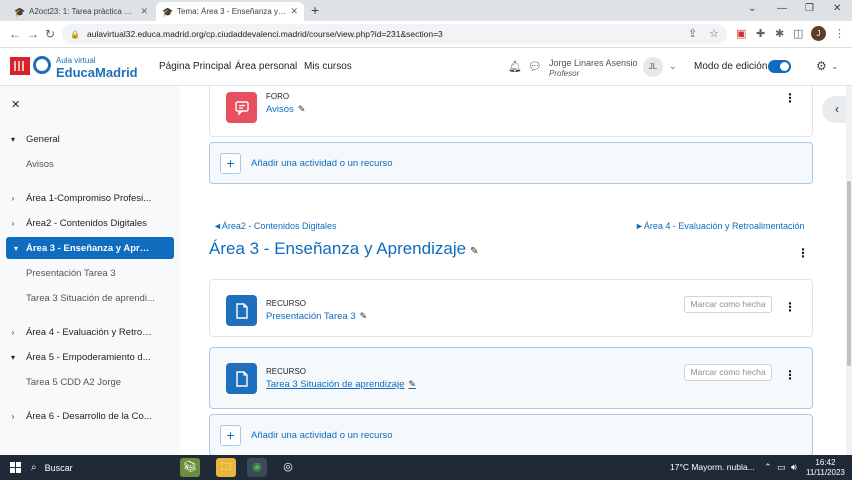 The height and width of the screenshot is (480, 852). What do you see at coordinates (779, 66) in the screenshot?
I see `edit-mode-toggle` at bounding box center [779, 66].